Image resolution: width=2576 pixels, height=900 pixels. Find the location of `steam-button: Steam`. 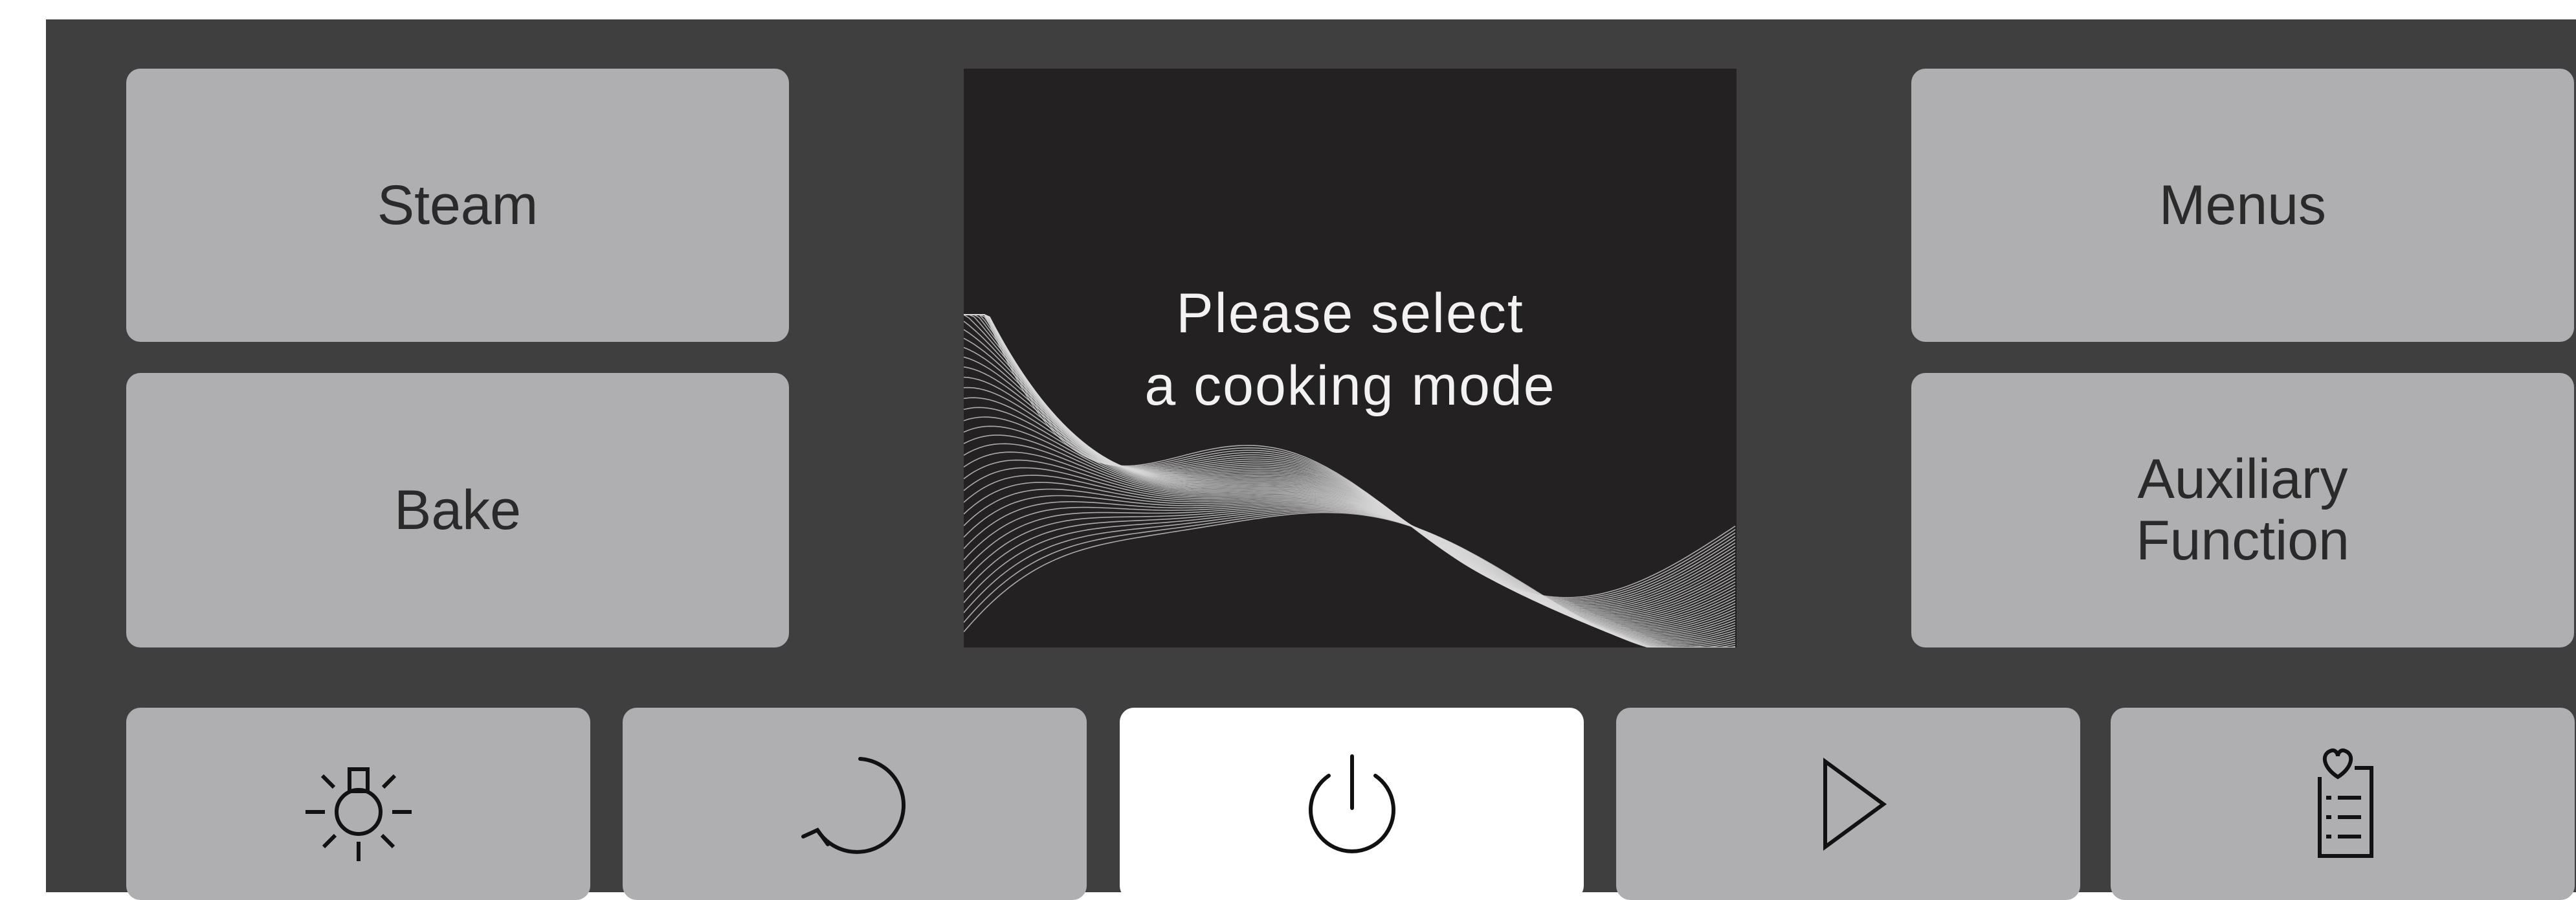

steam-button: Steam is located at coordinates (457, 205).